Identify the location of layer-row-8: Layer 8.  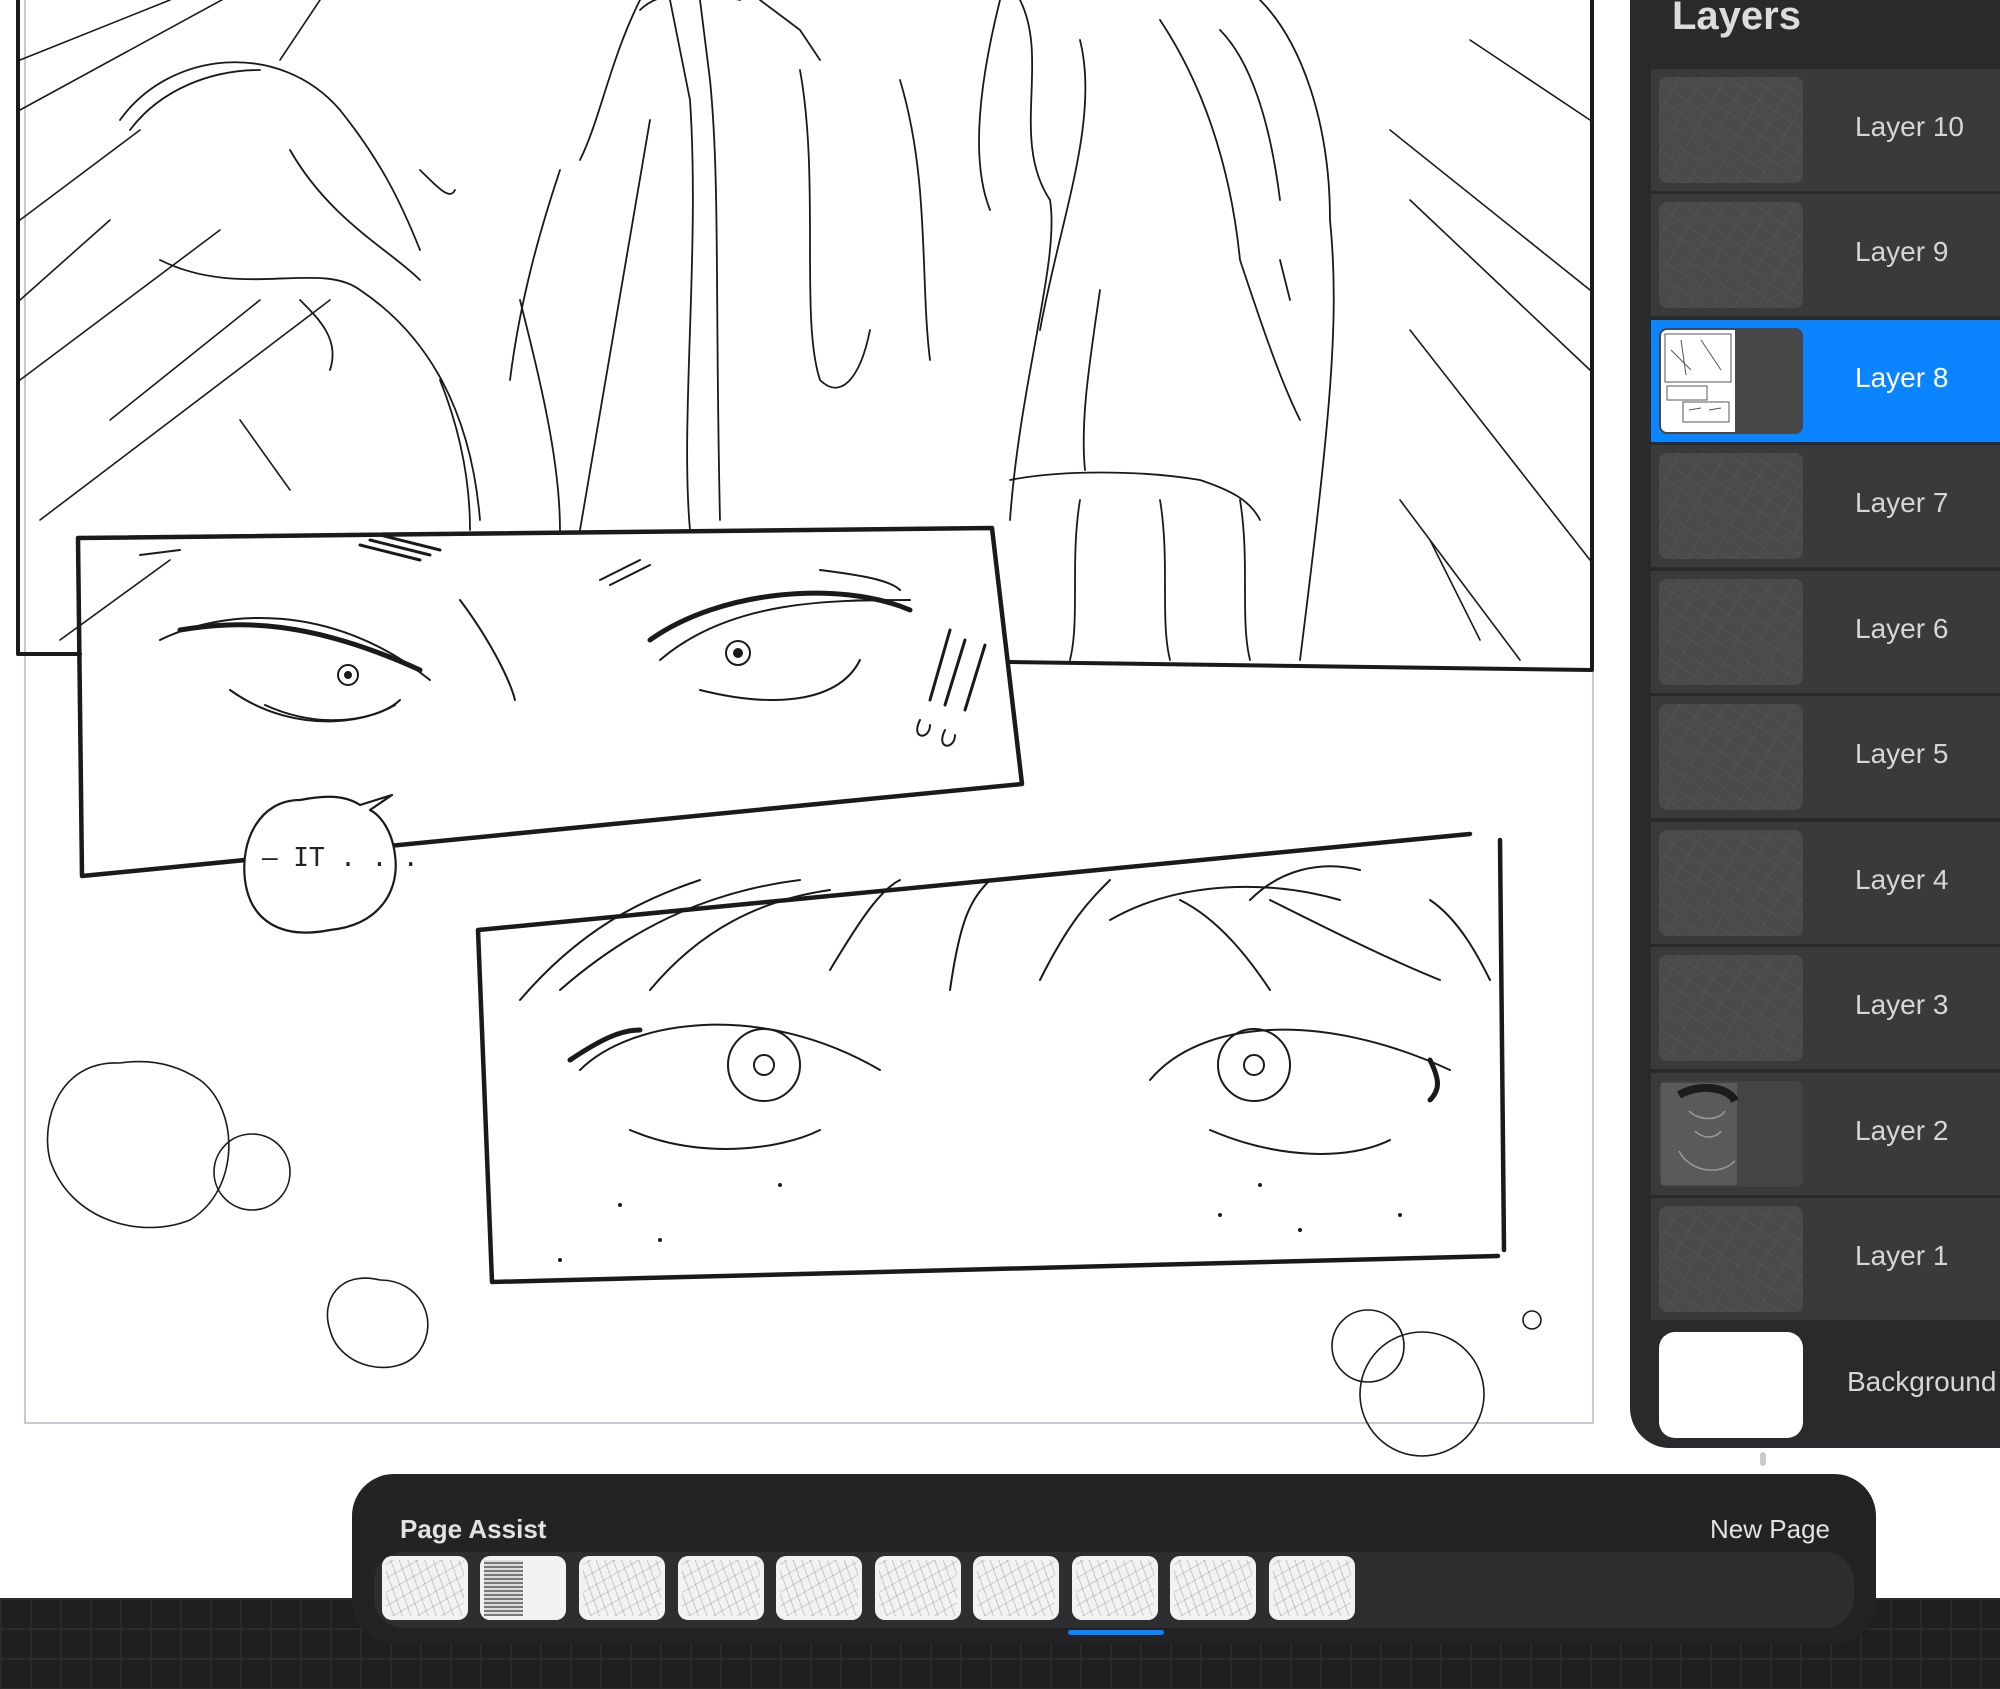
(1825, 381).